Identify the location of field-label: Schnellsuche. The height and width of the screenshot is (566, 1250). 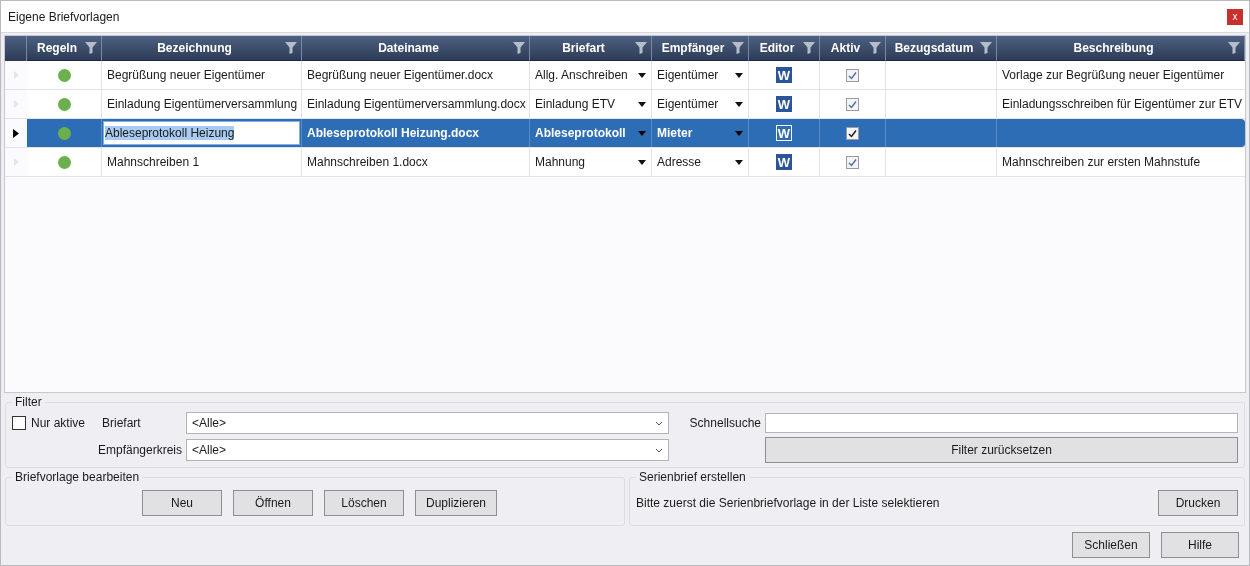
(724, 423).